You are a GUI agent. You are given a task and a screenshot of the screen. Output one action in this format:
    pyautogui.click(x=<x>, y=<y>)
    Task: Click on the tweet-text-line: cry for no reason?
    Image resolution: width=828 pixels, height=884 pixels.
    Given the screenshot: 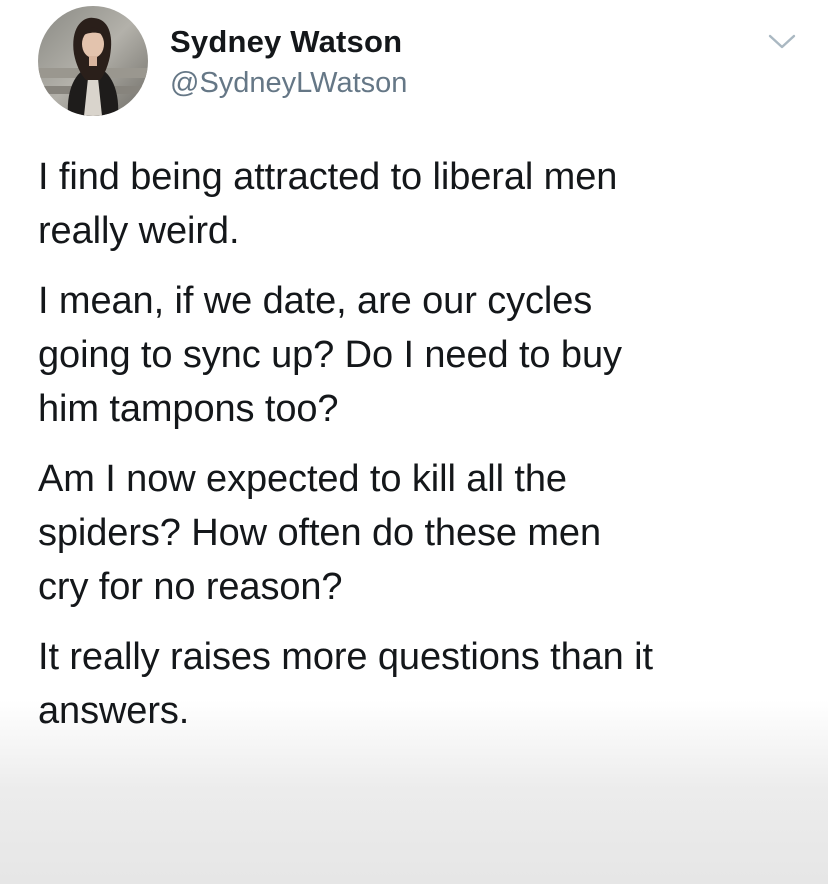 What is the action you would take?
    pyautogui.click(x=190, y=587)
    